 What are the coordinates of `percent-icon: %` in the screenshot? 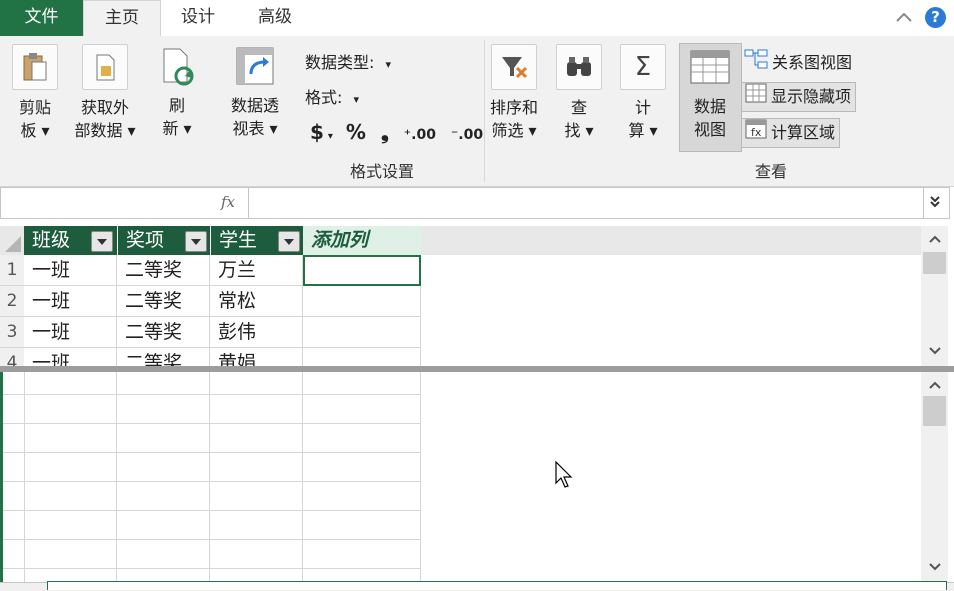 It's located at (356, 132).